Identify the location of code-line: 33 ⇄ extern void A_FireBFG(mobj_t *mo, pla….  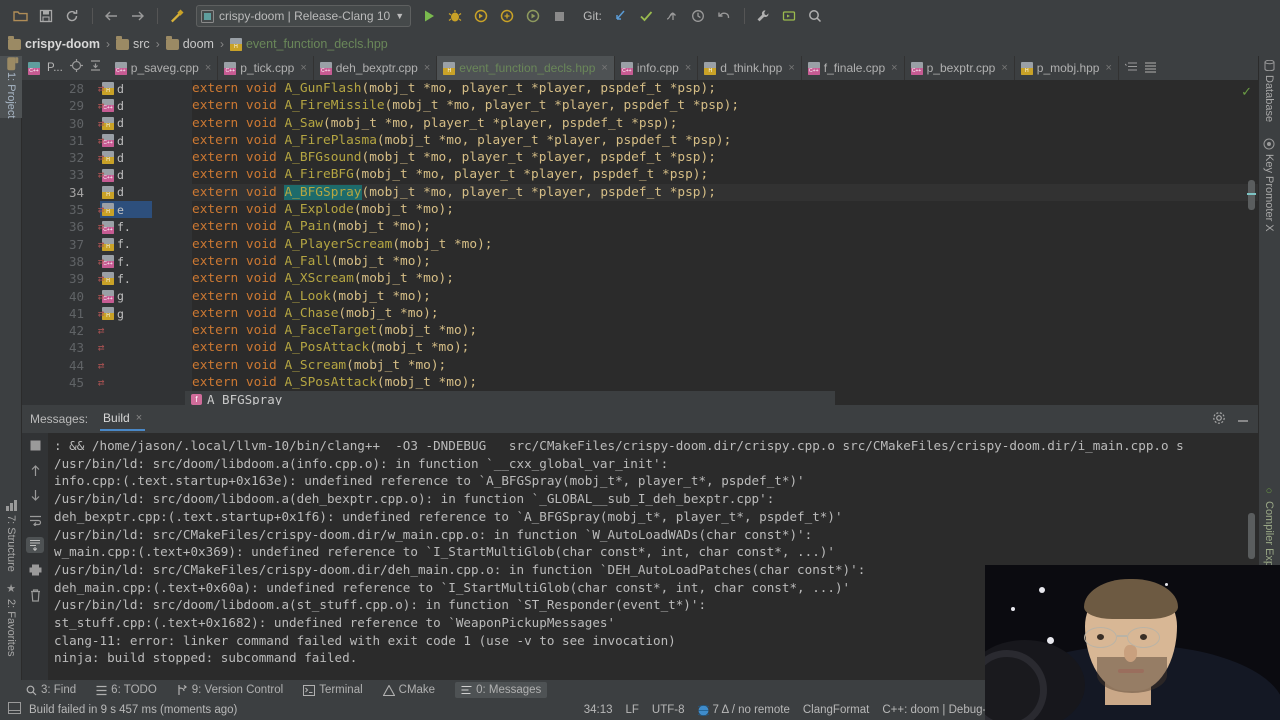
(663, 174).